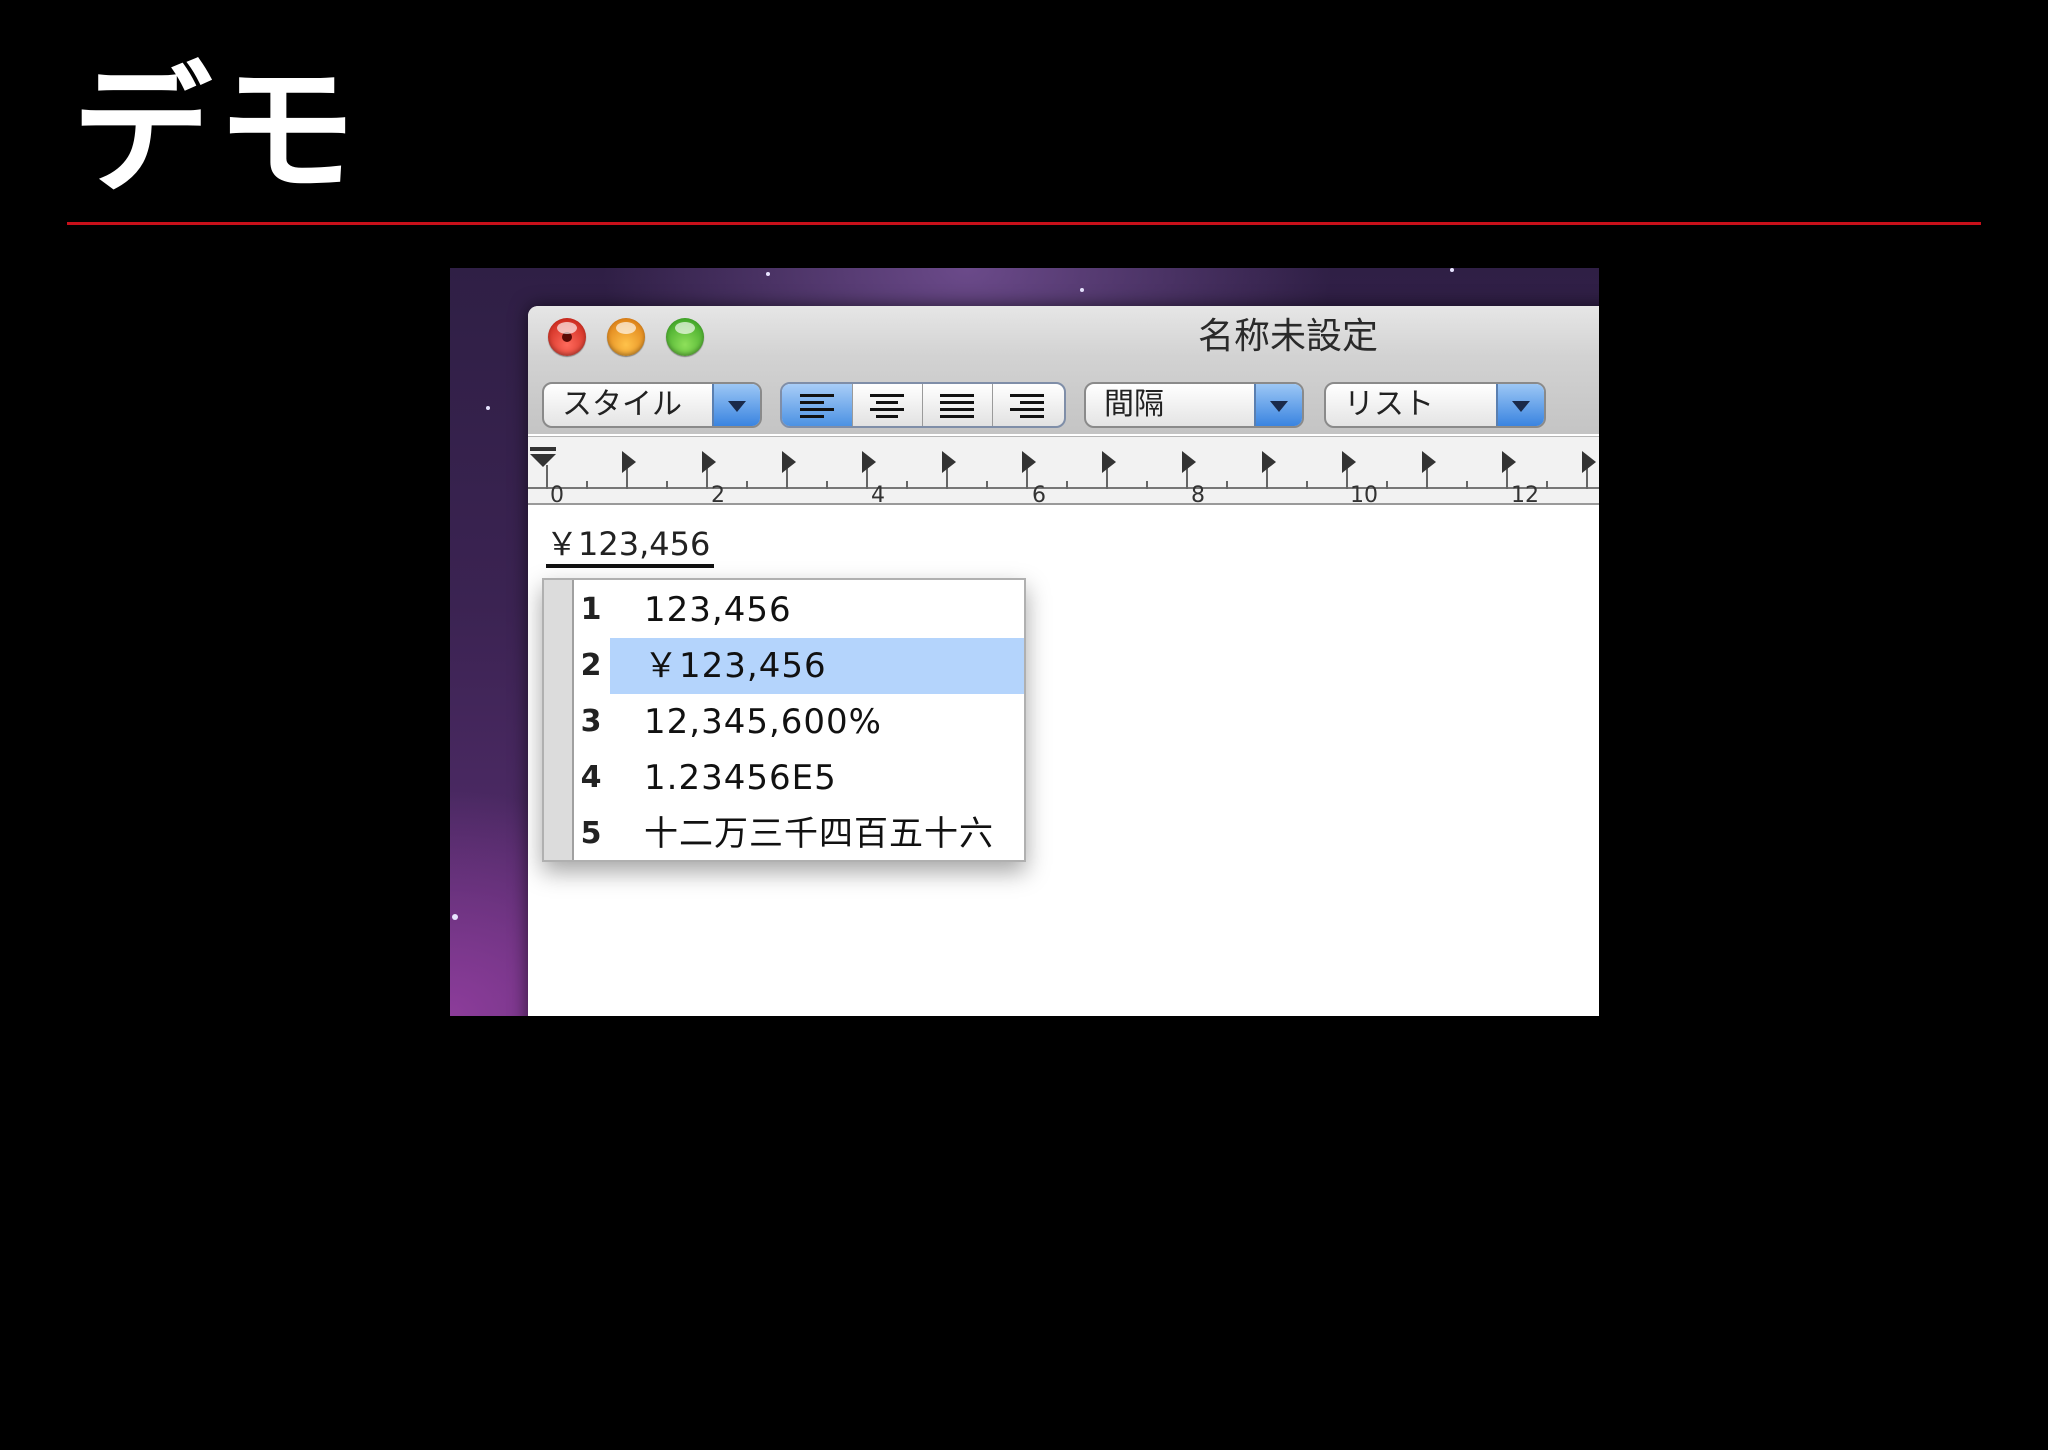 Image resolution: width=2048 pixels, height=1450 pixels. I want to click on spacing-dropdown-label: 間隔, so click(1134, 404).